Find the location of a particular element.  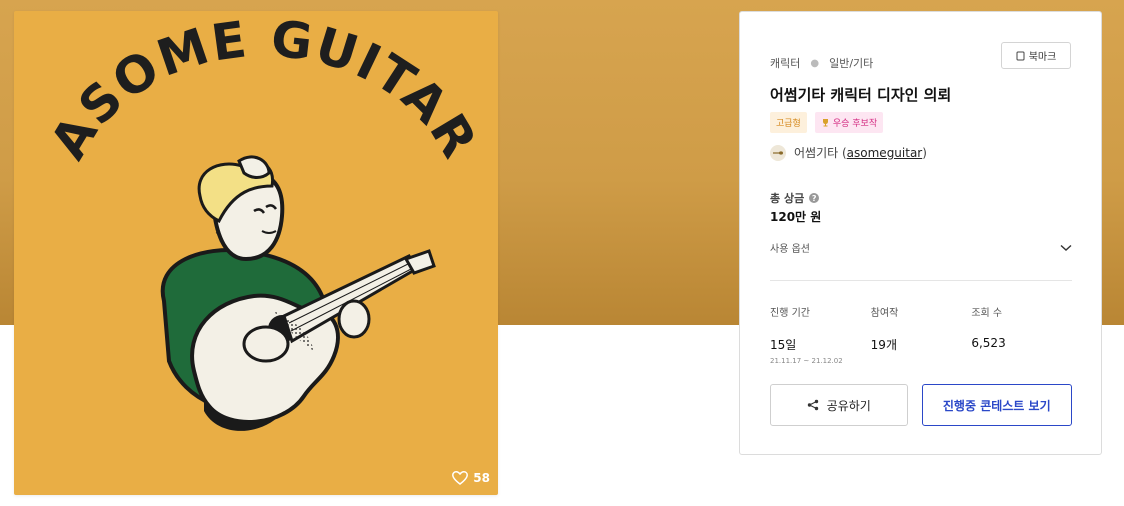

bookmark-icon is located at coordinates (1020, 55).